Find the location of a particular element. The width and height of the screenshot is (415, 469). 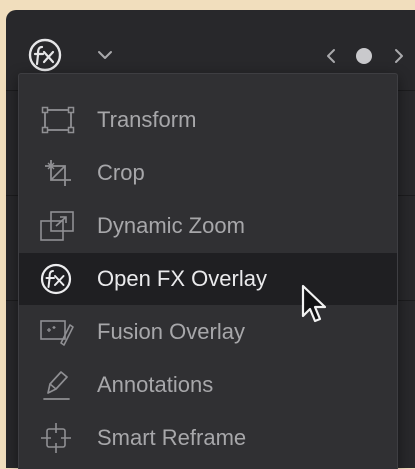

menu-item-annotations: Annotations is located at coordinates (208, 385).